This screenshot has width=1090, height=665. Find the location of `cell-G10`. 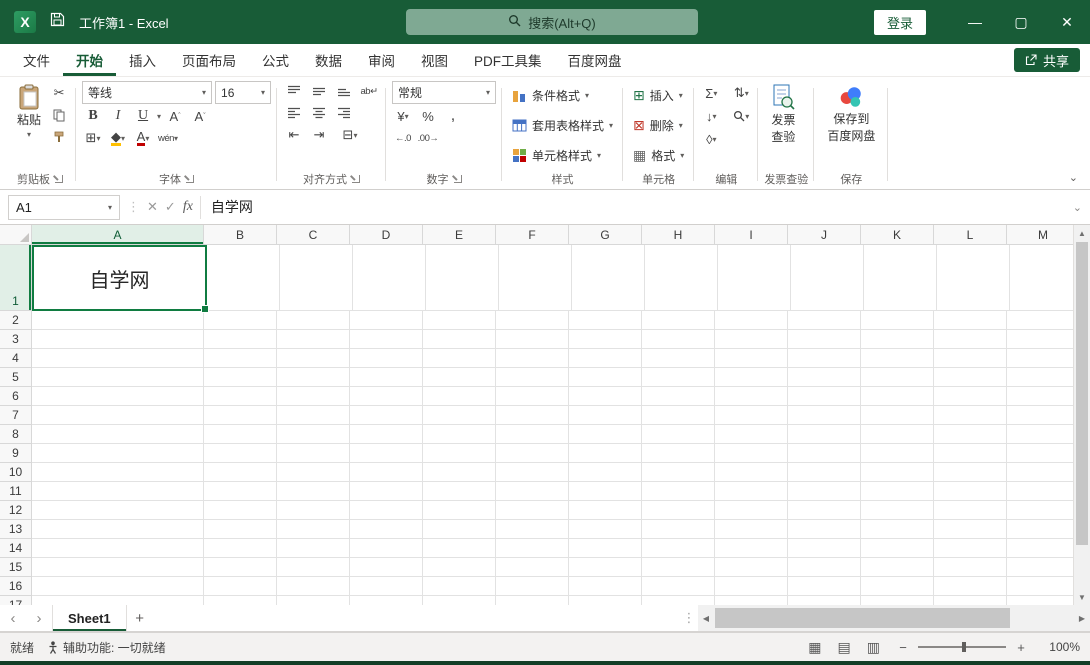

cell-G10 is located at coordinates (605, 472).